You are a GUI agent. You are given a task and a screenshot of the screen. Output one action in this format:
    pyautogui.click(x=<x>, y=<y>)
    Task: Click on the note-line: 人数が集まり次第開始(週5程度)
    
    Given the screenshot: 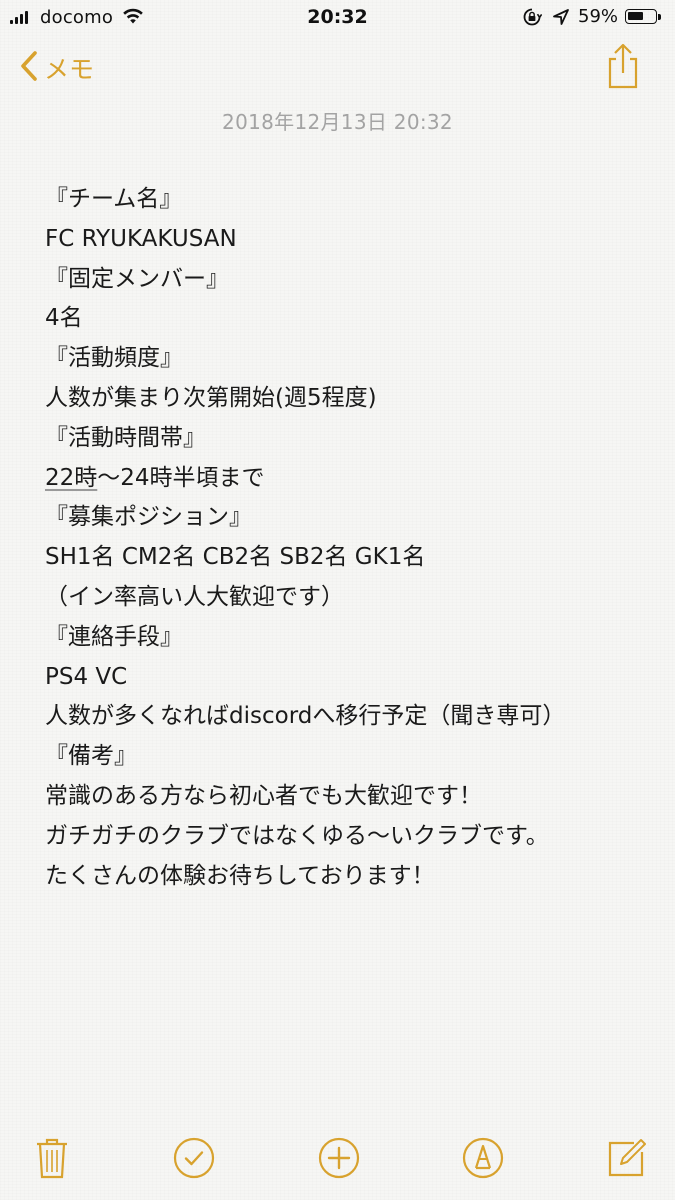 What is the action you would take?
    pyautogui.click(x=211, y=397)
    